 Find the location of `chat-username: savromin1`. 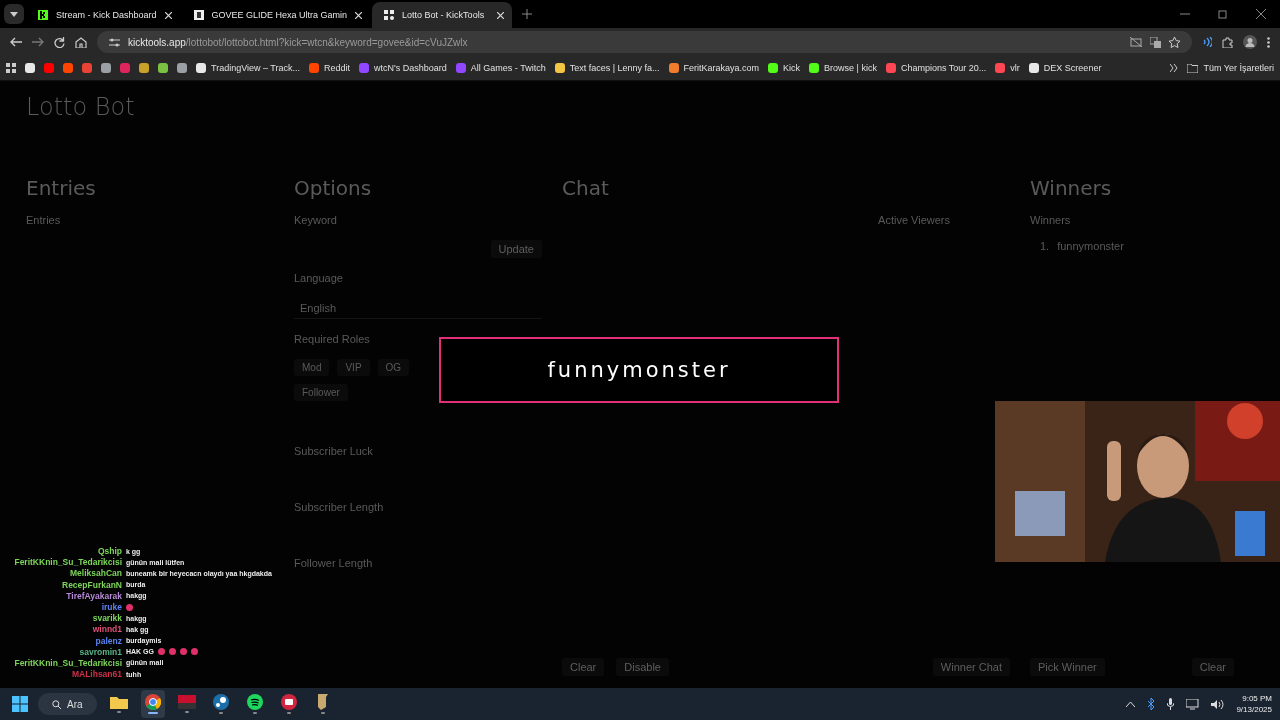

chat-username: savromin1 is located at coordinates (100, 651).